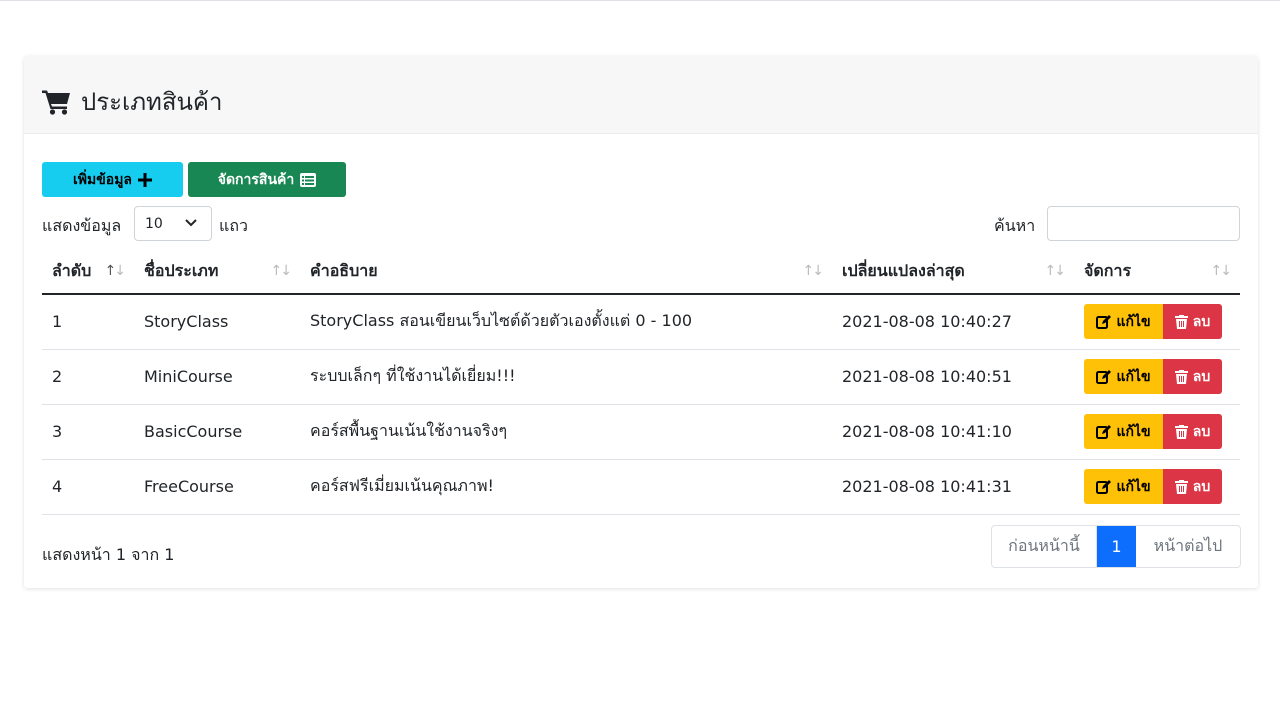 This screenshot has height=720, width=1280. Describe the element at coordinates (217, 322) in the screenshot. I see `cell-name: StoryClass` at that location.